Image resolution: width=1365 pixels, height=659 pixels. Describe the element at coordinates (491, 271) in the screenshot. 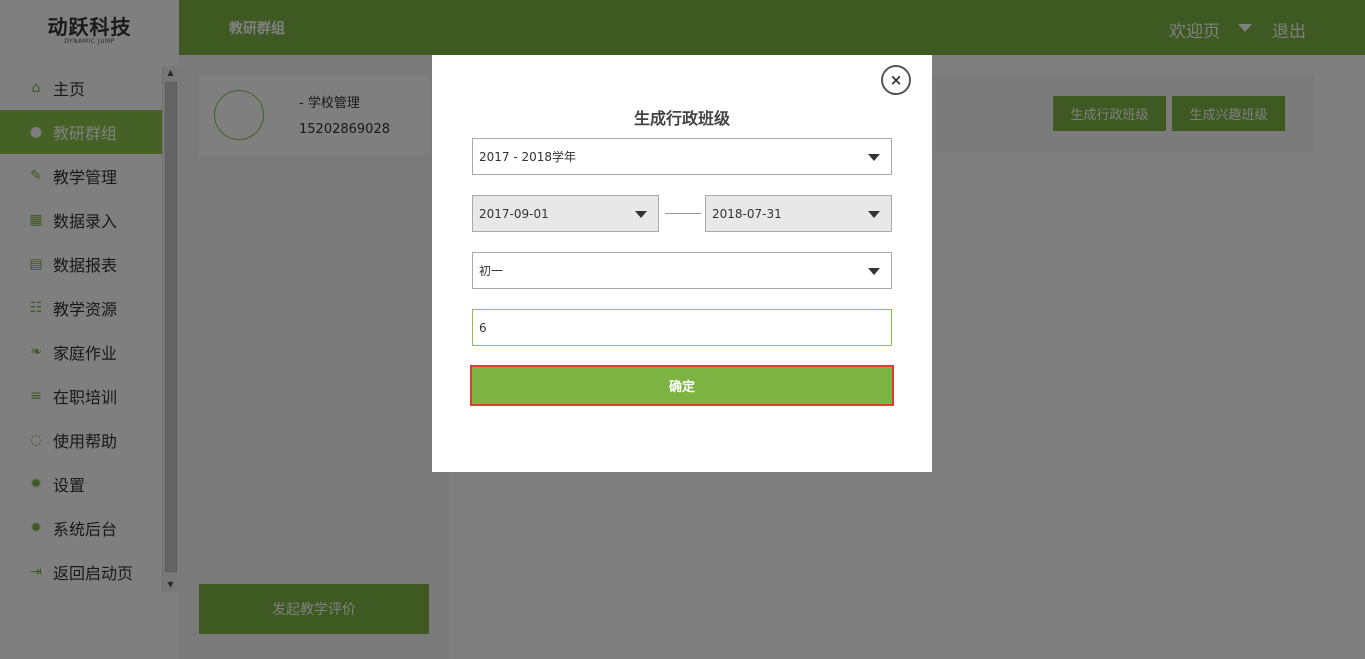

I see `grade-value: 初一` at that location.